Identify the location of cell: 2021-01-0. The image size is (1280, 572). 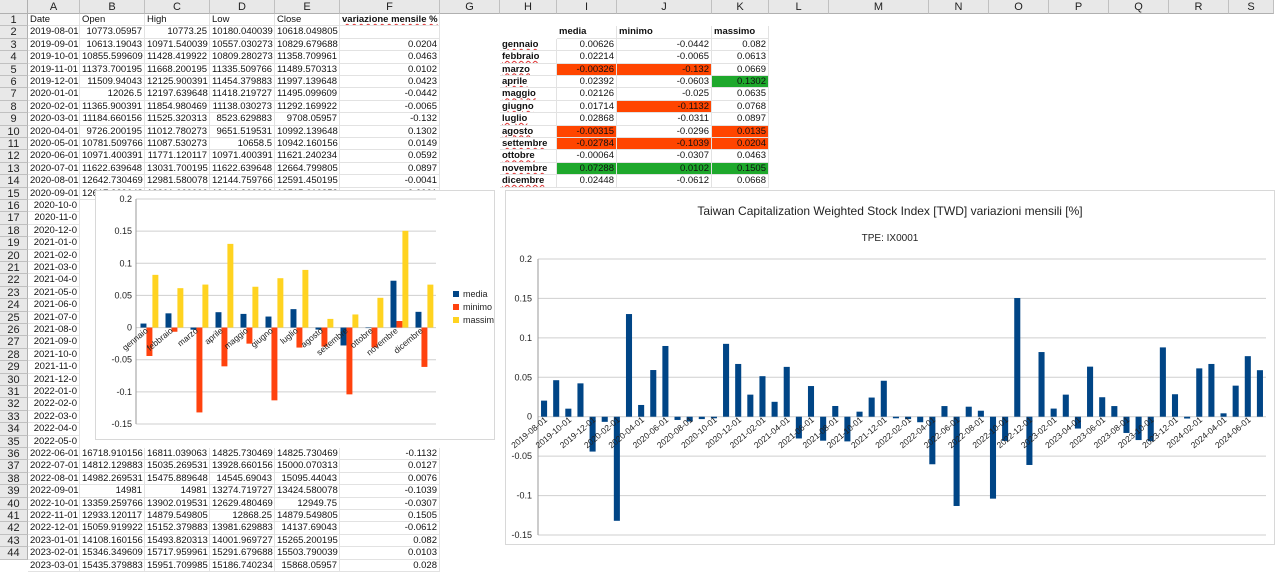
(54, 243).